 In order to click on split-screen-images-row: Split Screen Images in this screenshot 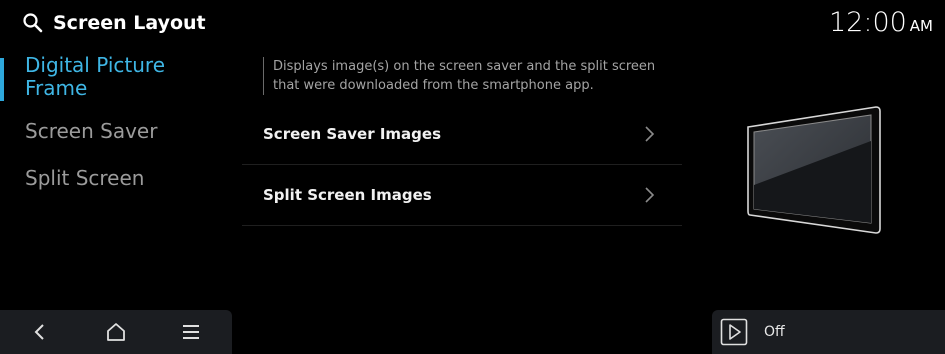, I will do `click(462, 195)`.